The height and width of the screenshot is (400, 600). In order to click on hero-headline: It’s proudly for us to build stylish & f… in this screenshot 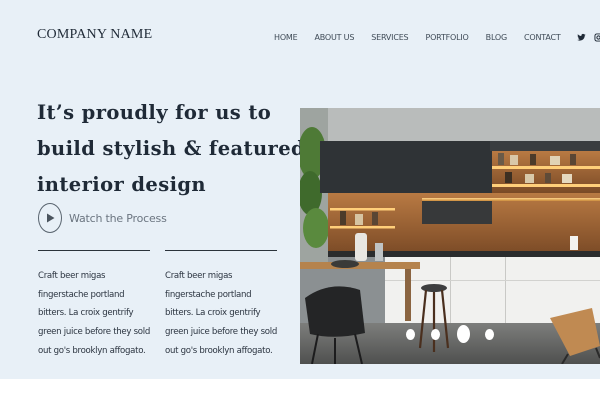, I will do `click(171, 149)`.